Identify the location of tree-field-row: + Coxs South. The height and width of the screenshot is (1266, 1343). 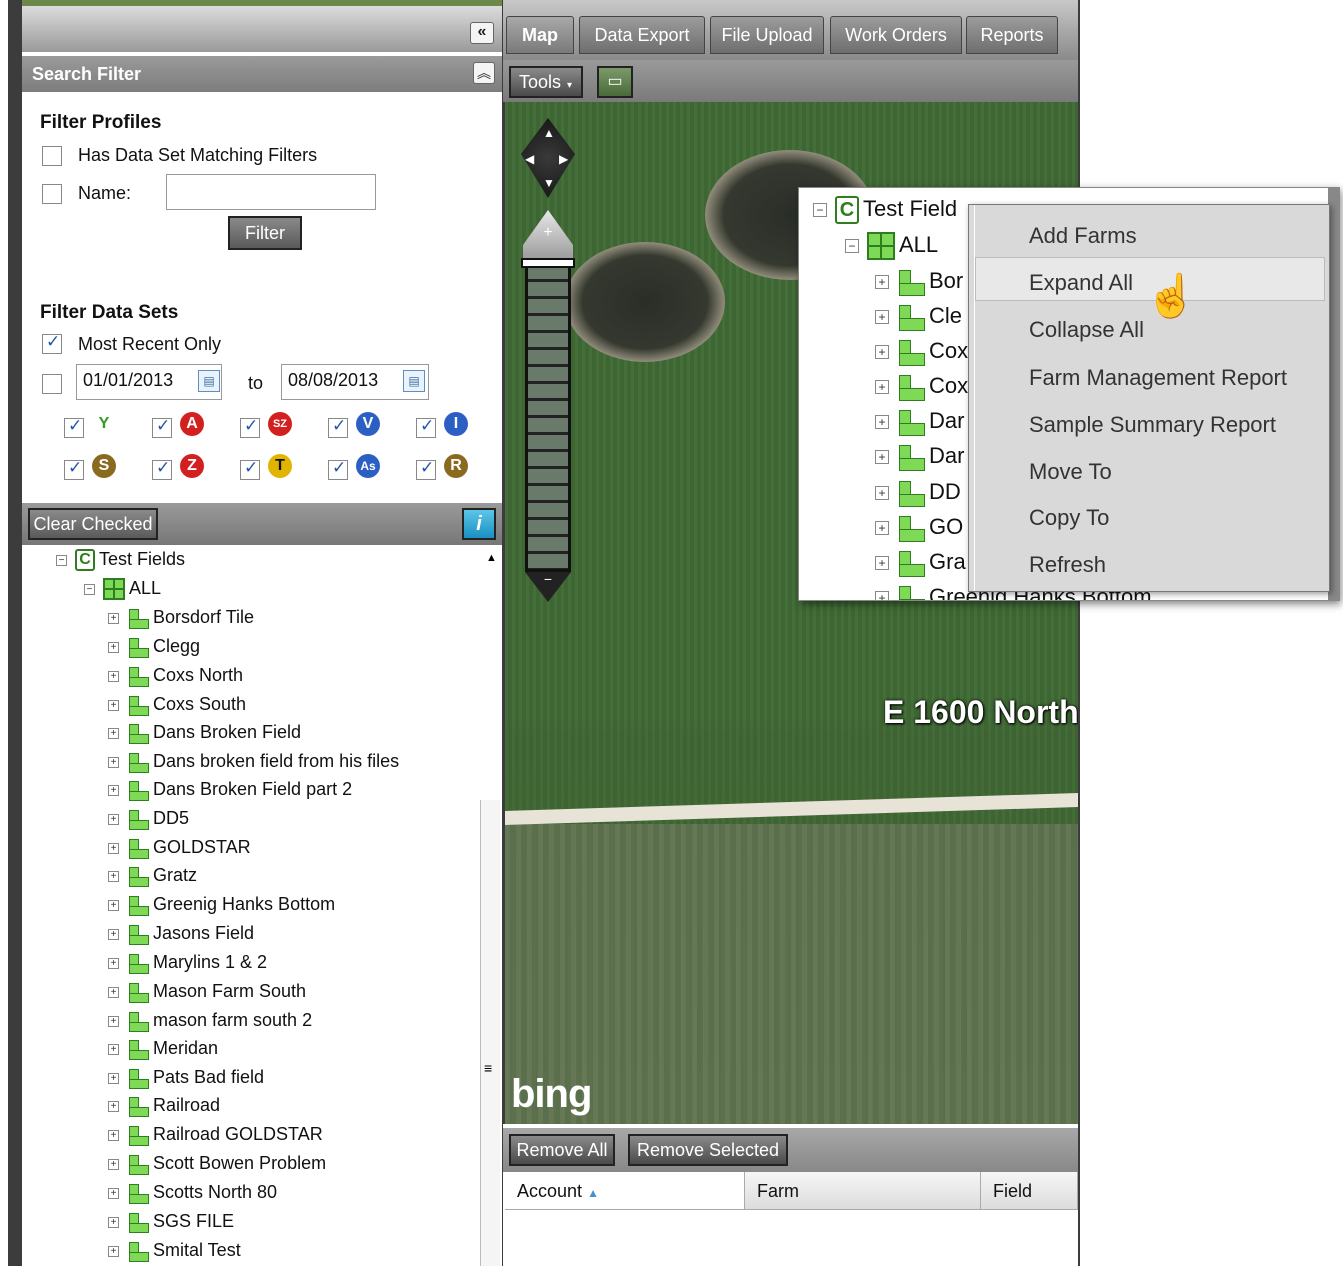
(177, 704).